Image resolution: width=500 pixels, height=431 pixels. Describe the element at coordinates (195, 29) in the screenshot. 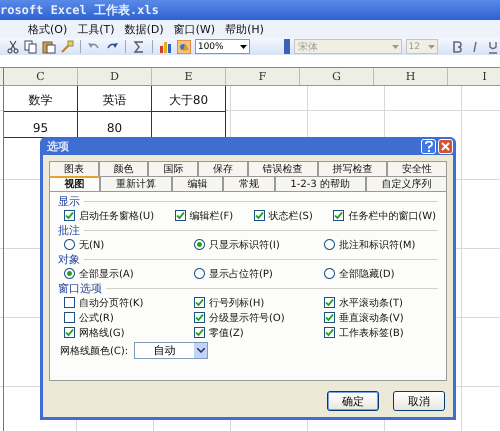

I see `menu-item: 窗口(W)` at that location.